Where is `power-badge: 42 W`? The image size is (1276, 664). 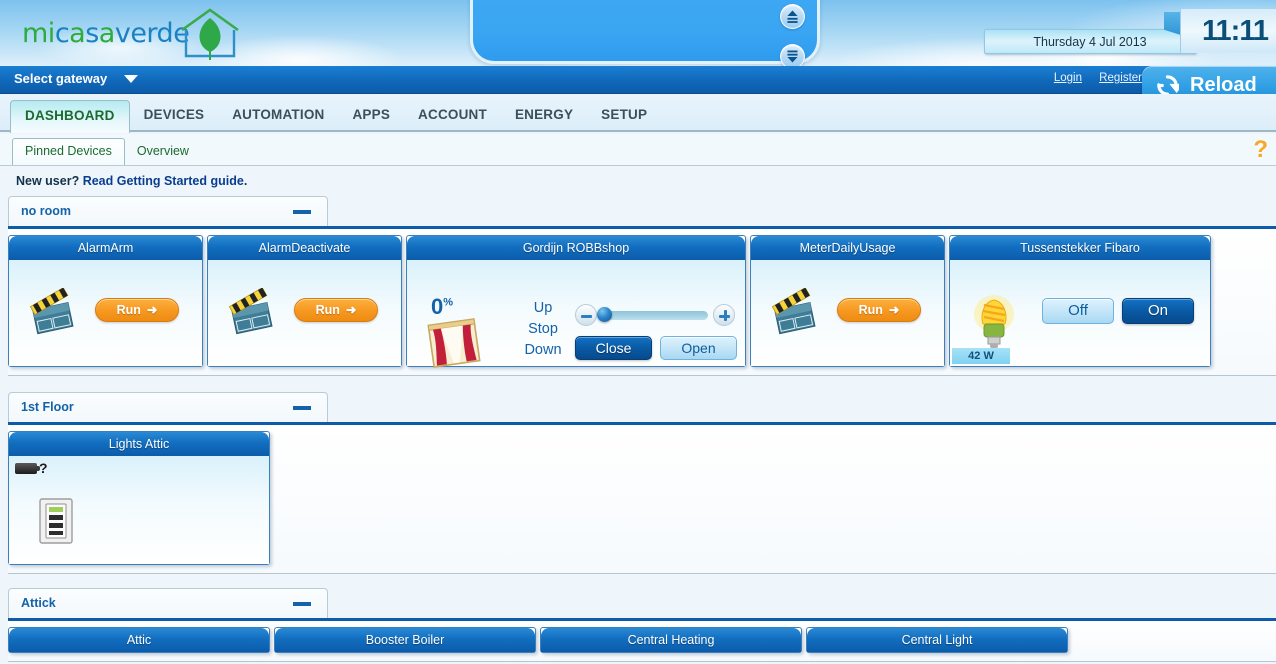
power-badge: 42 W is located at coordinates (981, 356).